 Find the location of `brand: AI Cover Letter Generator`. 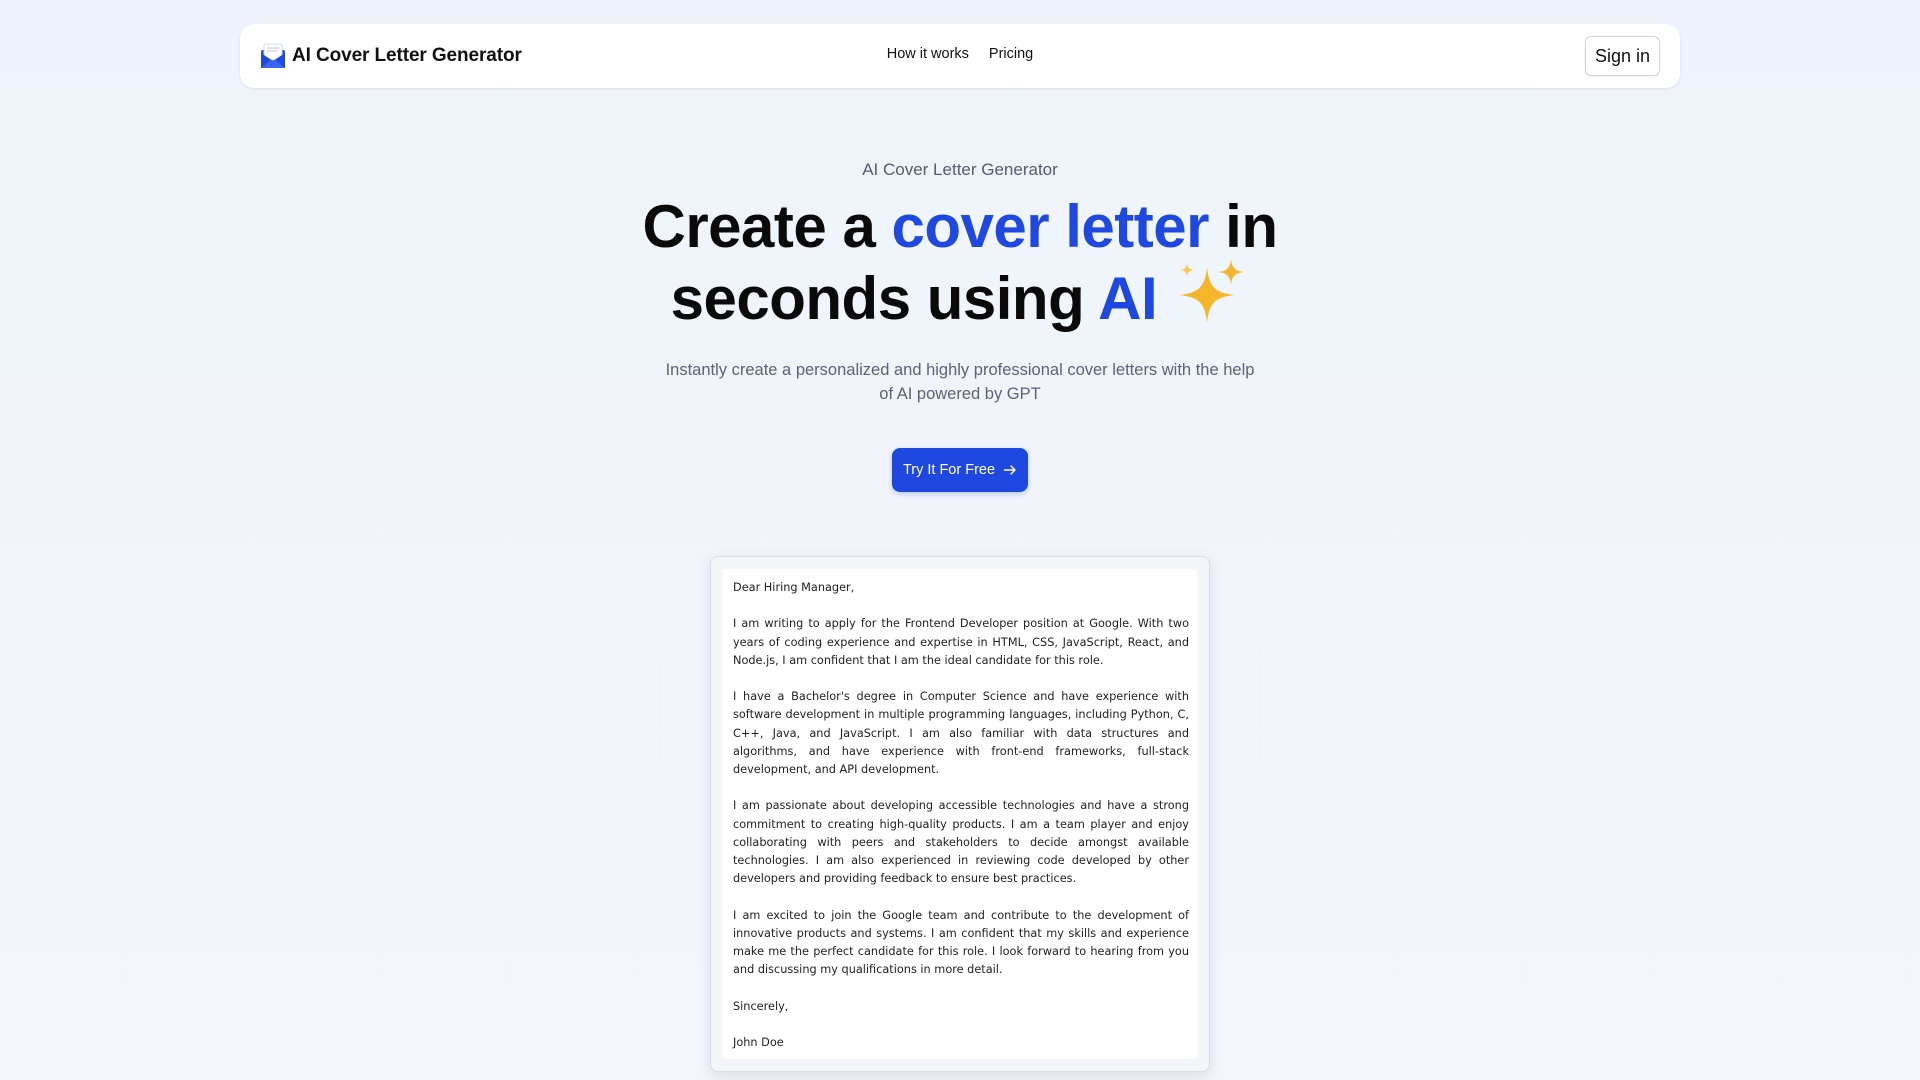

brand: AI Cover Letter Generator is located at coordinates (390, 56).